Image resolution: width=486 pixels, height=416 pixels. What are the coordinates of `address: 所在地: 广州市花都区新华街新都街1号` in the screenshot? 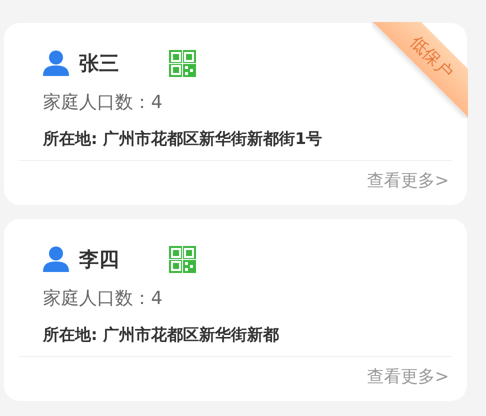 It's located at (183, 139).